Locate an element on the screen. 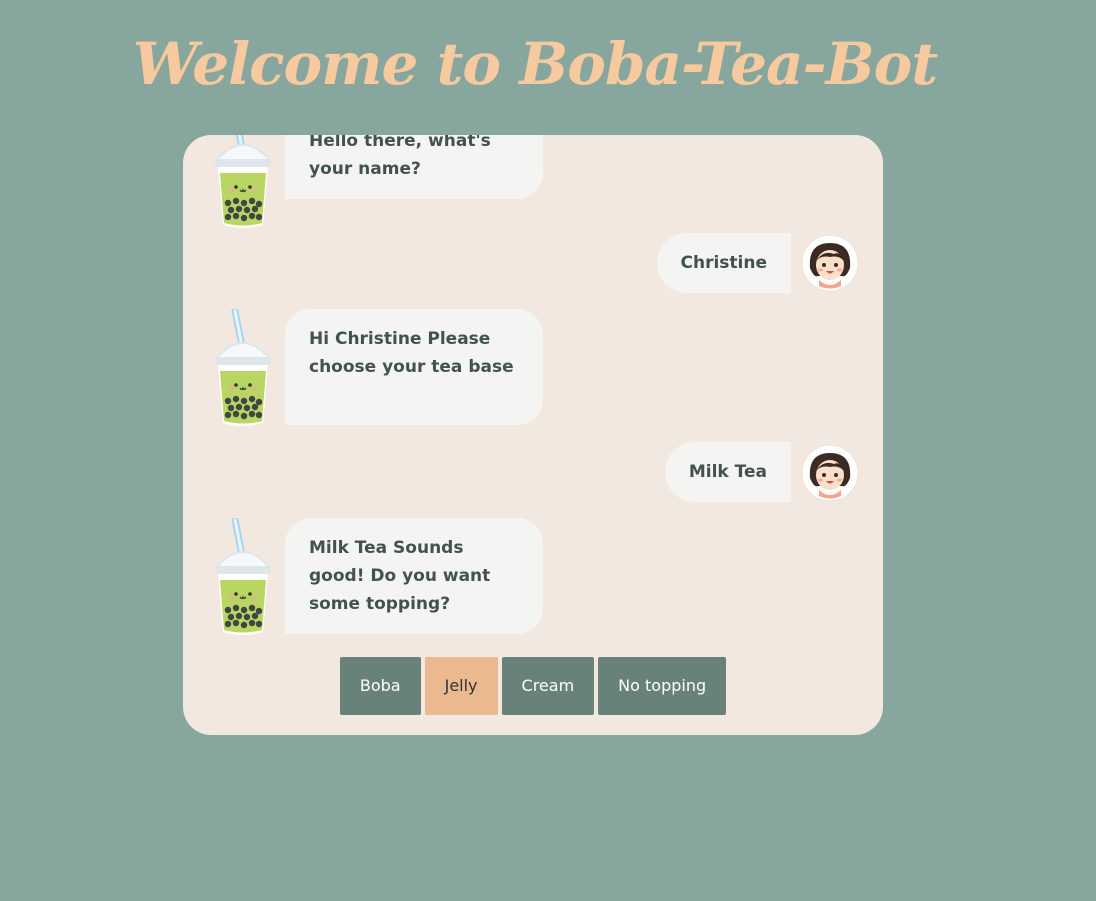  user-message-bubble: Milk Tea is located at coordinates (727, 472).